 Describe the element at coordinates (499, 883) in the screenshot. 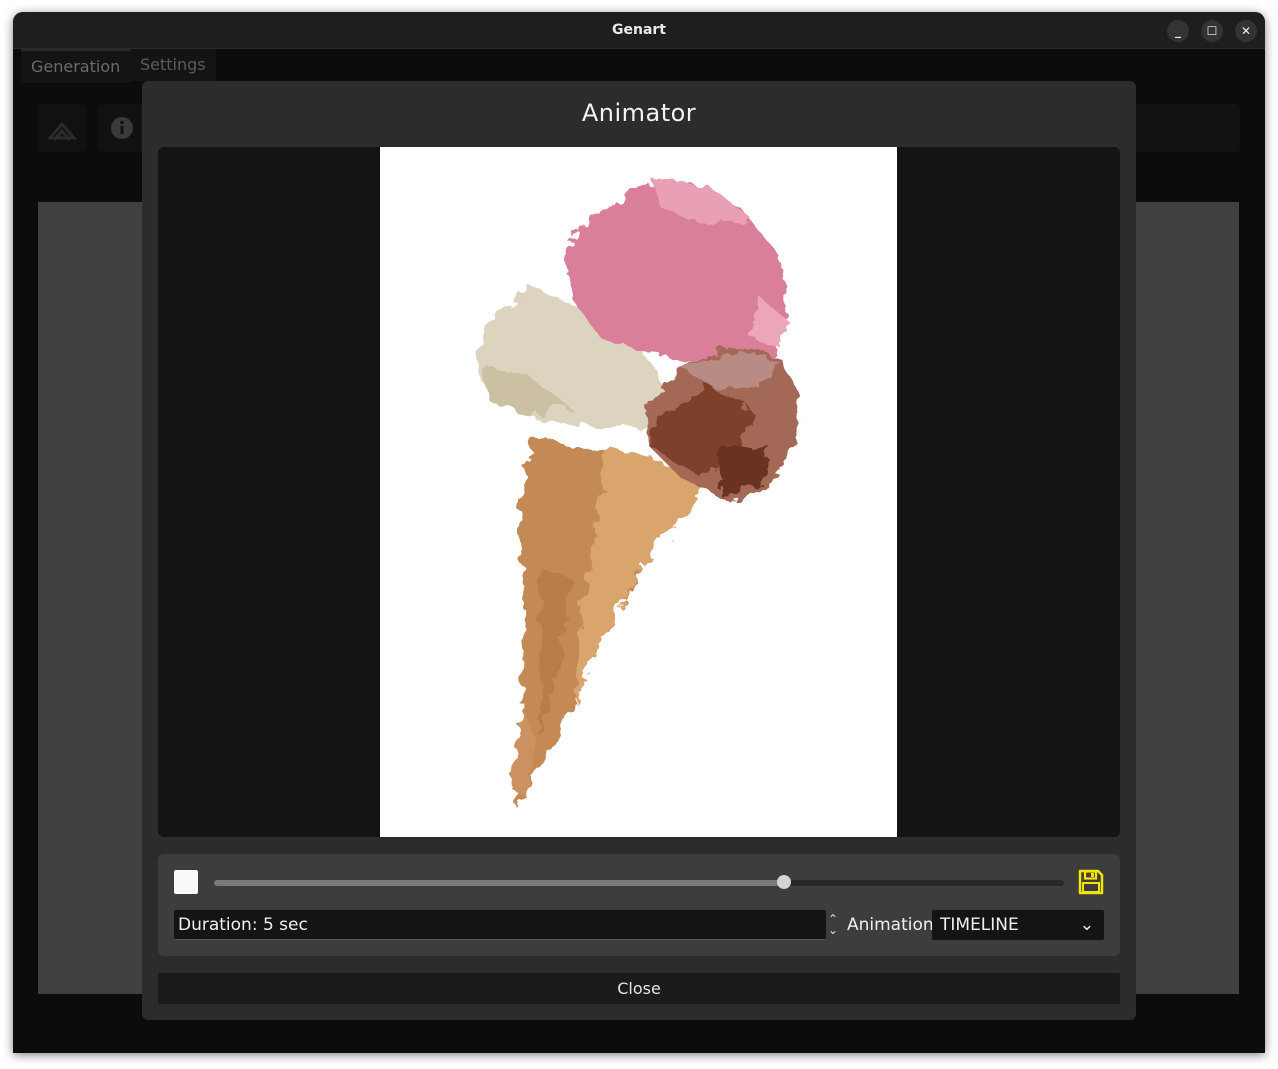

I see `slider-fill` at that location.